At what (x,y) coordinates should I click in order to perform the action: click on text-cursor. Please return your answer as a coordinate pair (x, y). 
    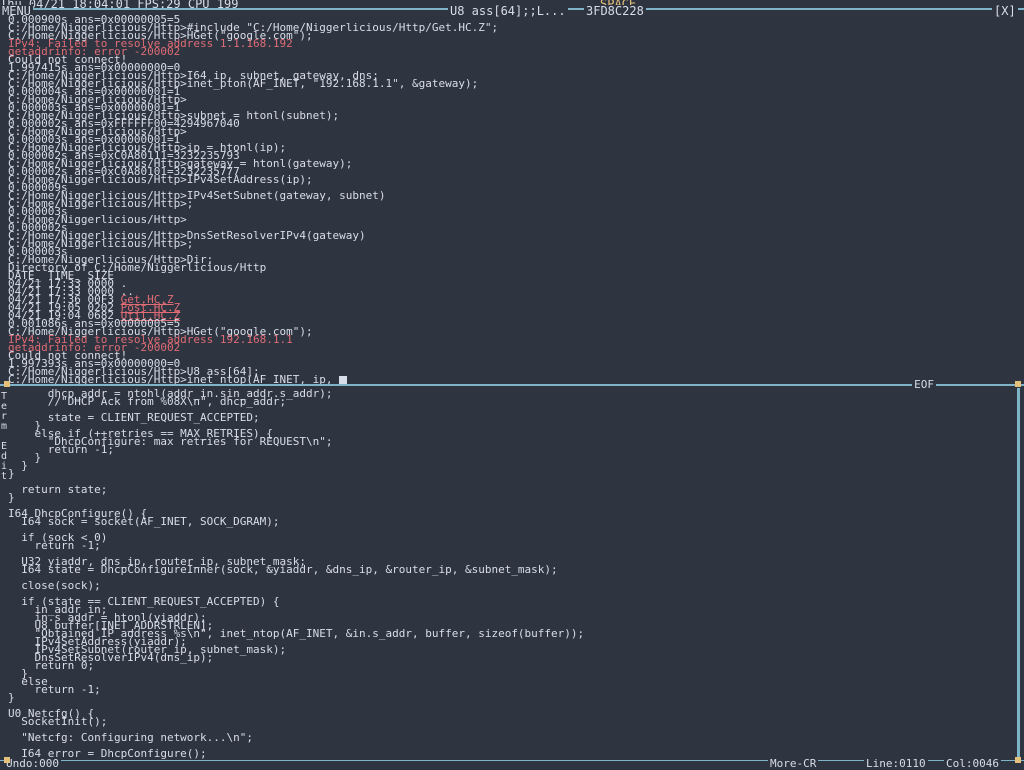
    Looking at the image, I should click on (343, 380).